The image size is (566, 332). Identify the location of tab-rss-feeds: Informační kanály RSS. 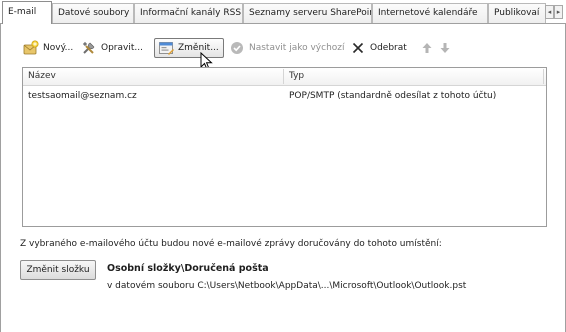
(188, 13).